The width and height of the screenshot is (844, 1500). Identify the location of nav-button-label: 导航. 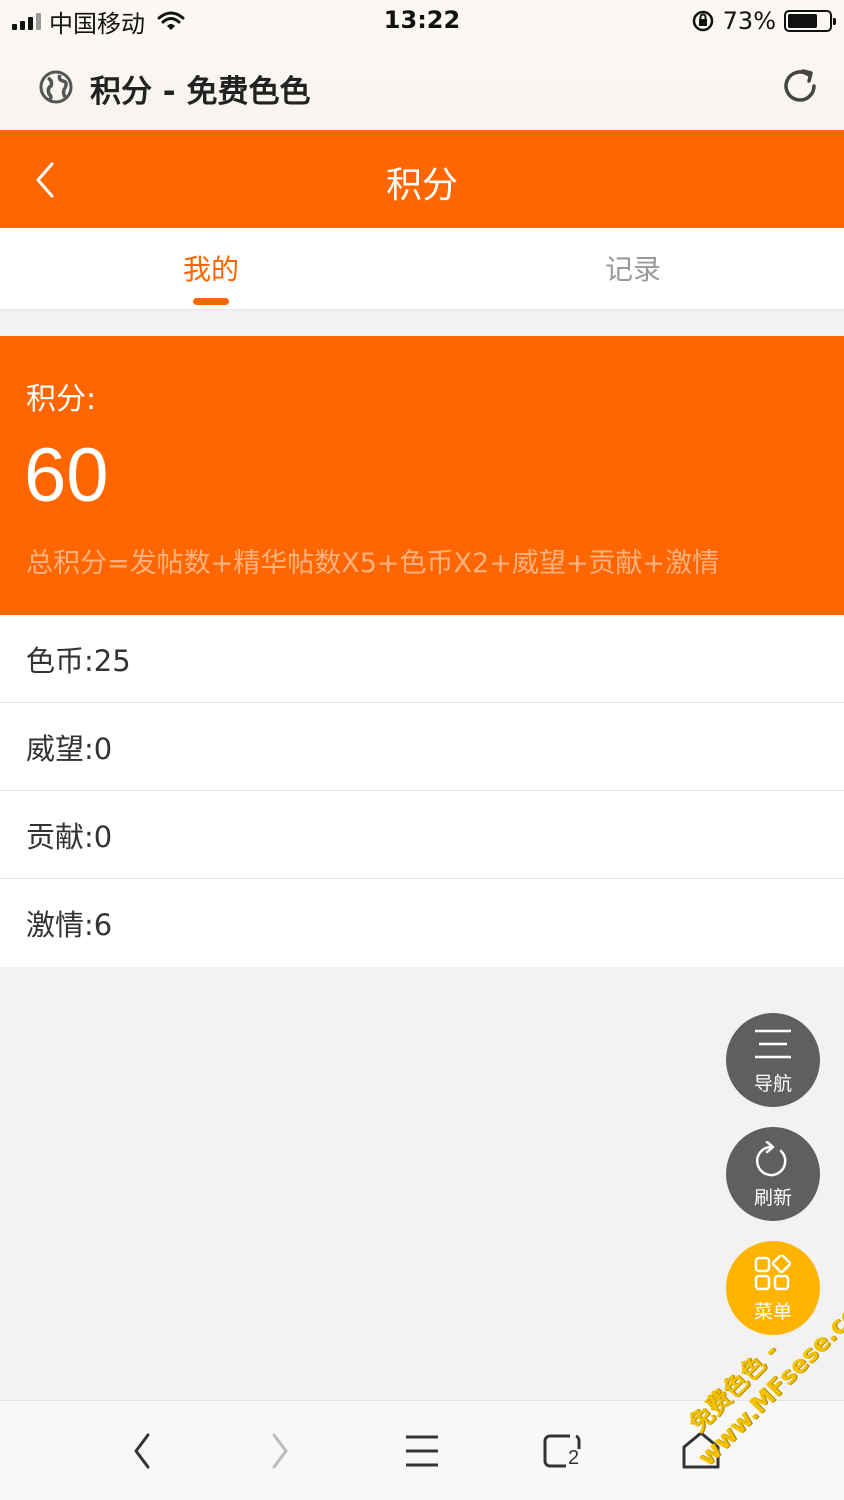
(772, 1084).